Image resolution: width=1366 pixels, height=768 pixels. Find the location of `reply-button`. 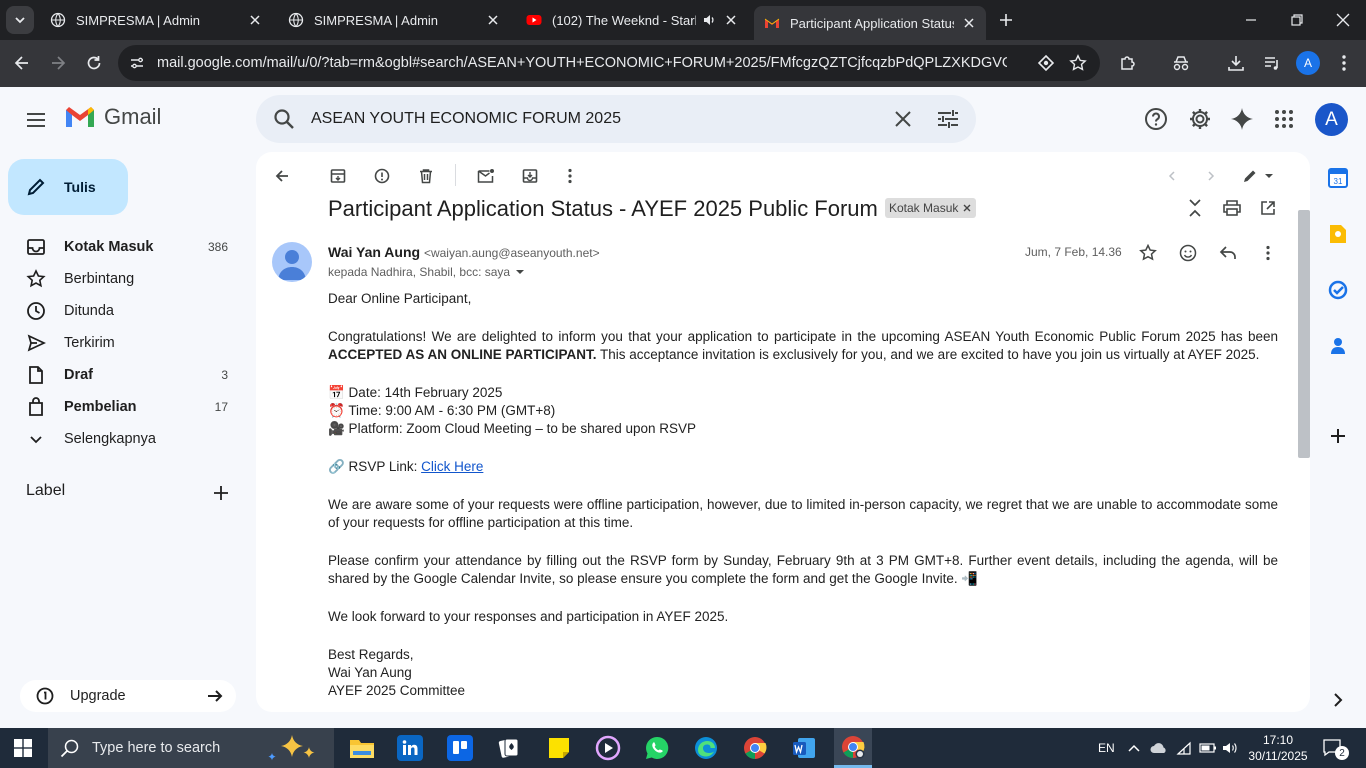

reply-button is located at coordinates (1228, 253).